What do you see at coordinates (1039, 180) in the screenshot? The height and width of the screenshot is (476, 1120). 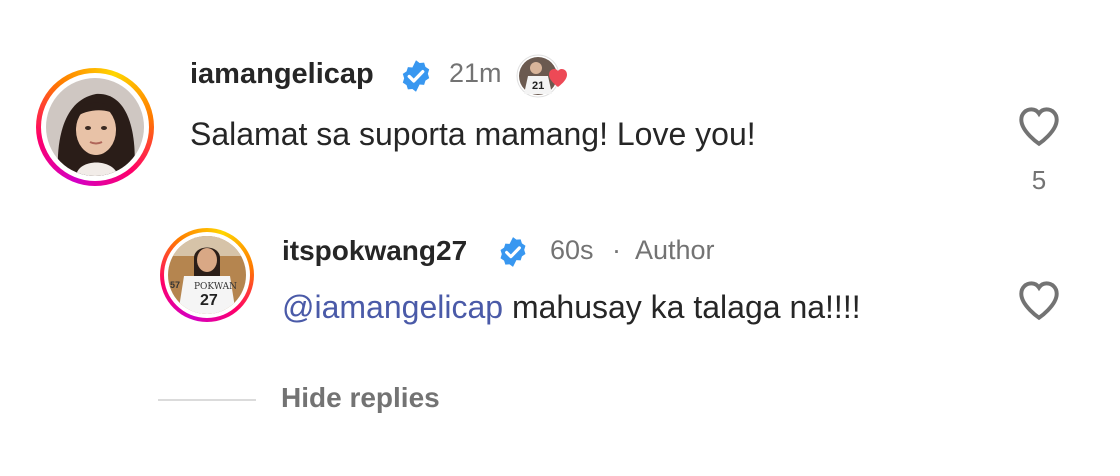 I see `like-count: 5` at bounding box center [1039, 180].